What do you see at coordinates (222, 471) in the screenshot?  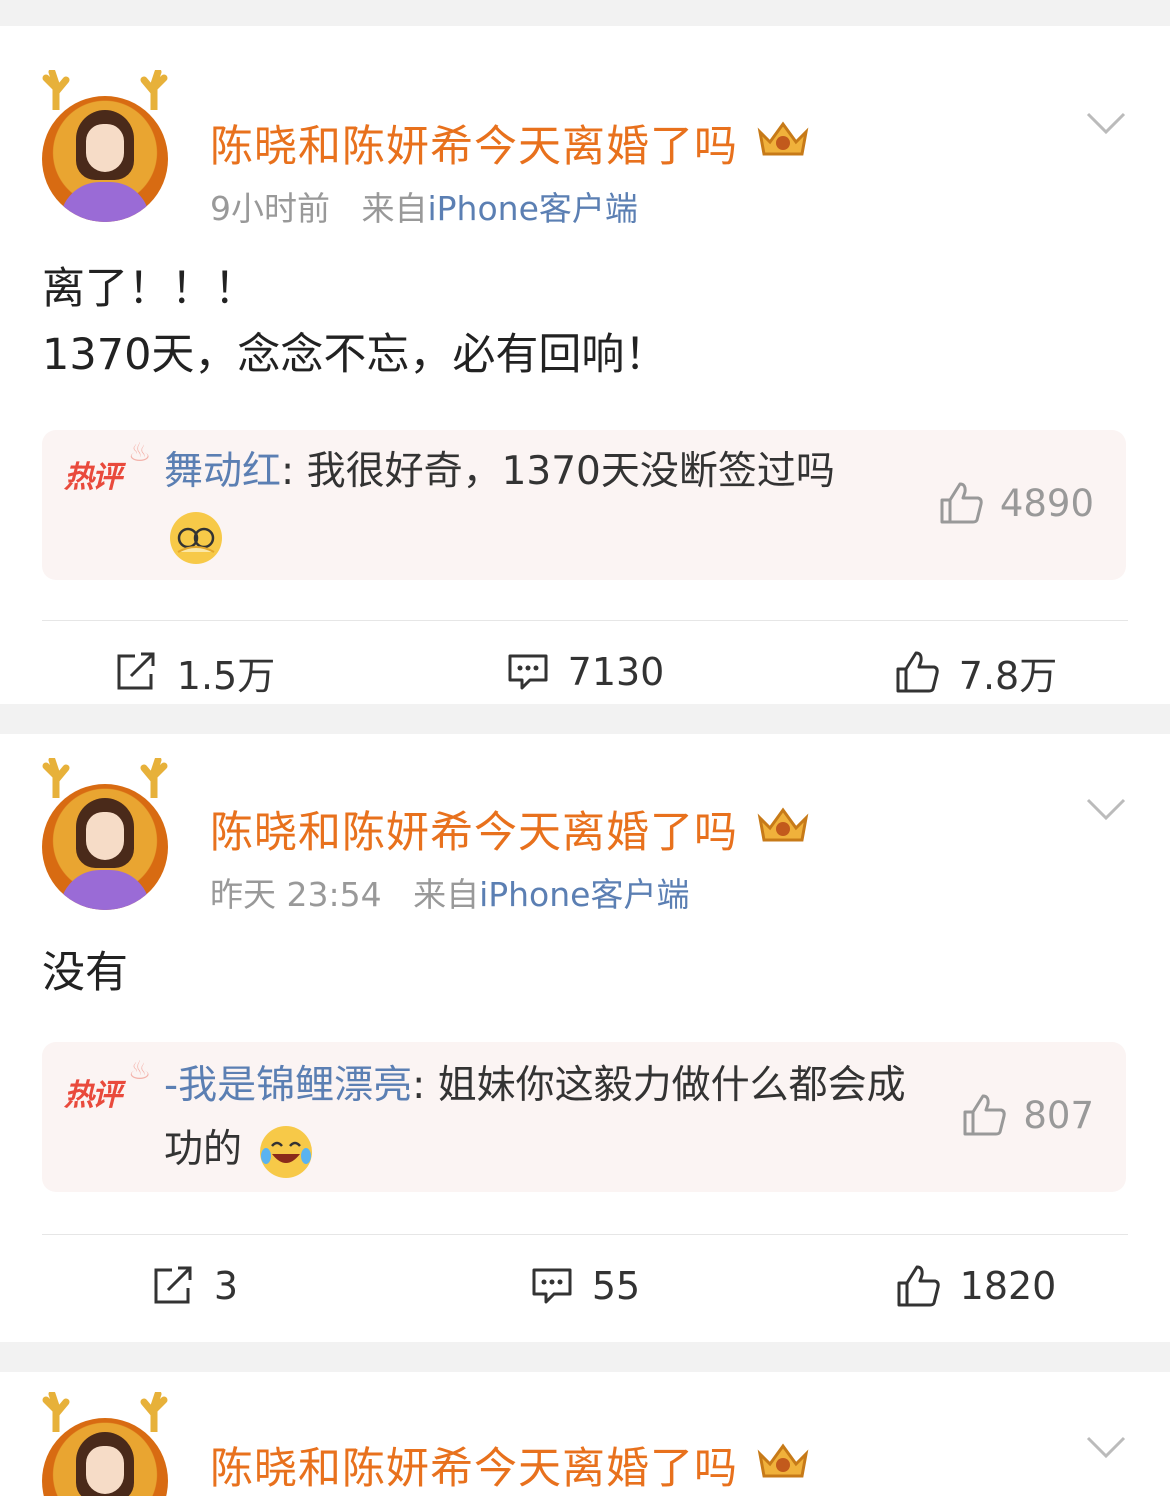 I see `hot-comment-user: 舞动红` at bounding box center [222, 471].